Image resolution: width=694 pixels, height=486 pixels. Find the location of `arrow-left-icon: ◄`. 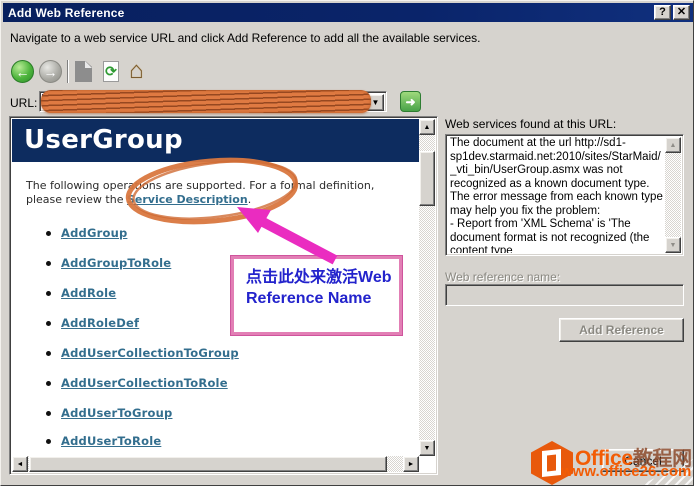

arrow-left-icon: ◄ is located at coordinates (20, 464).